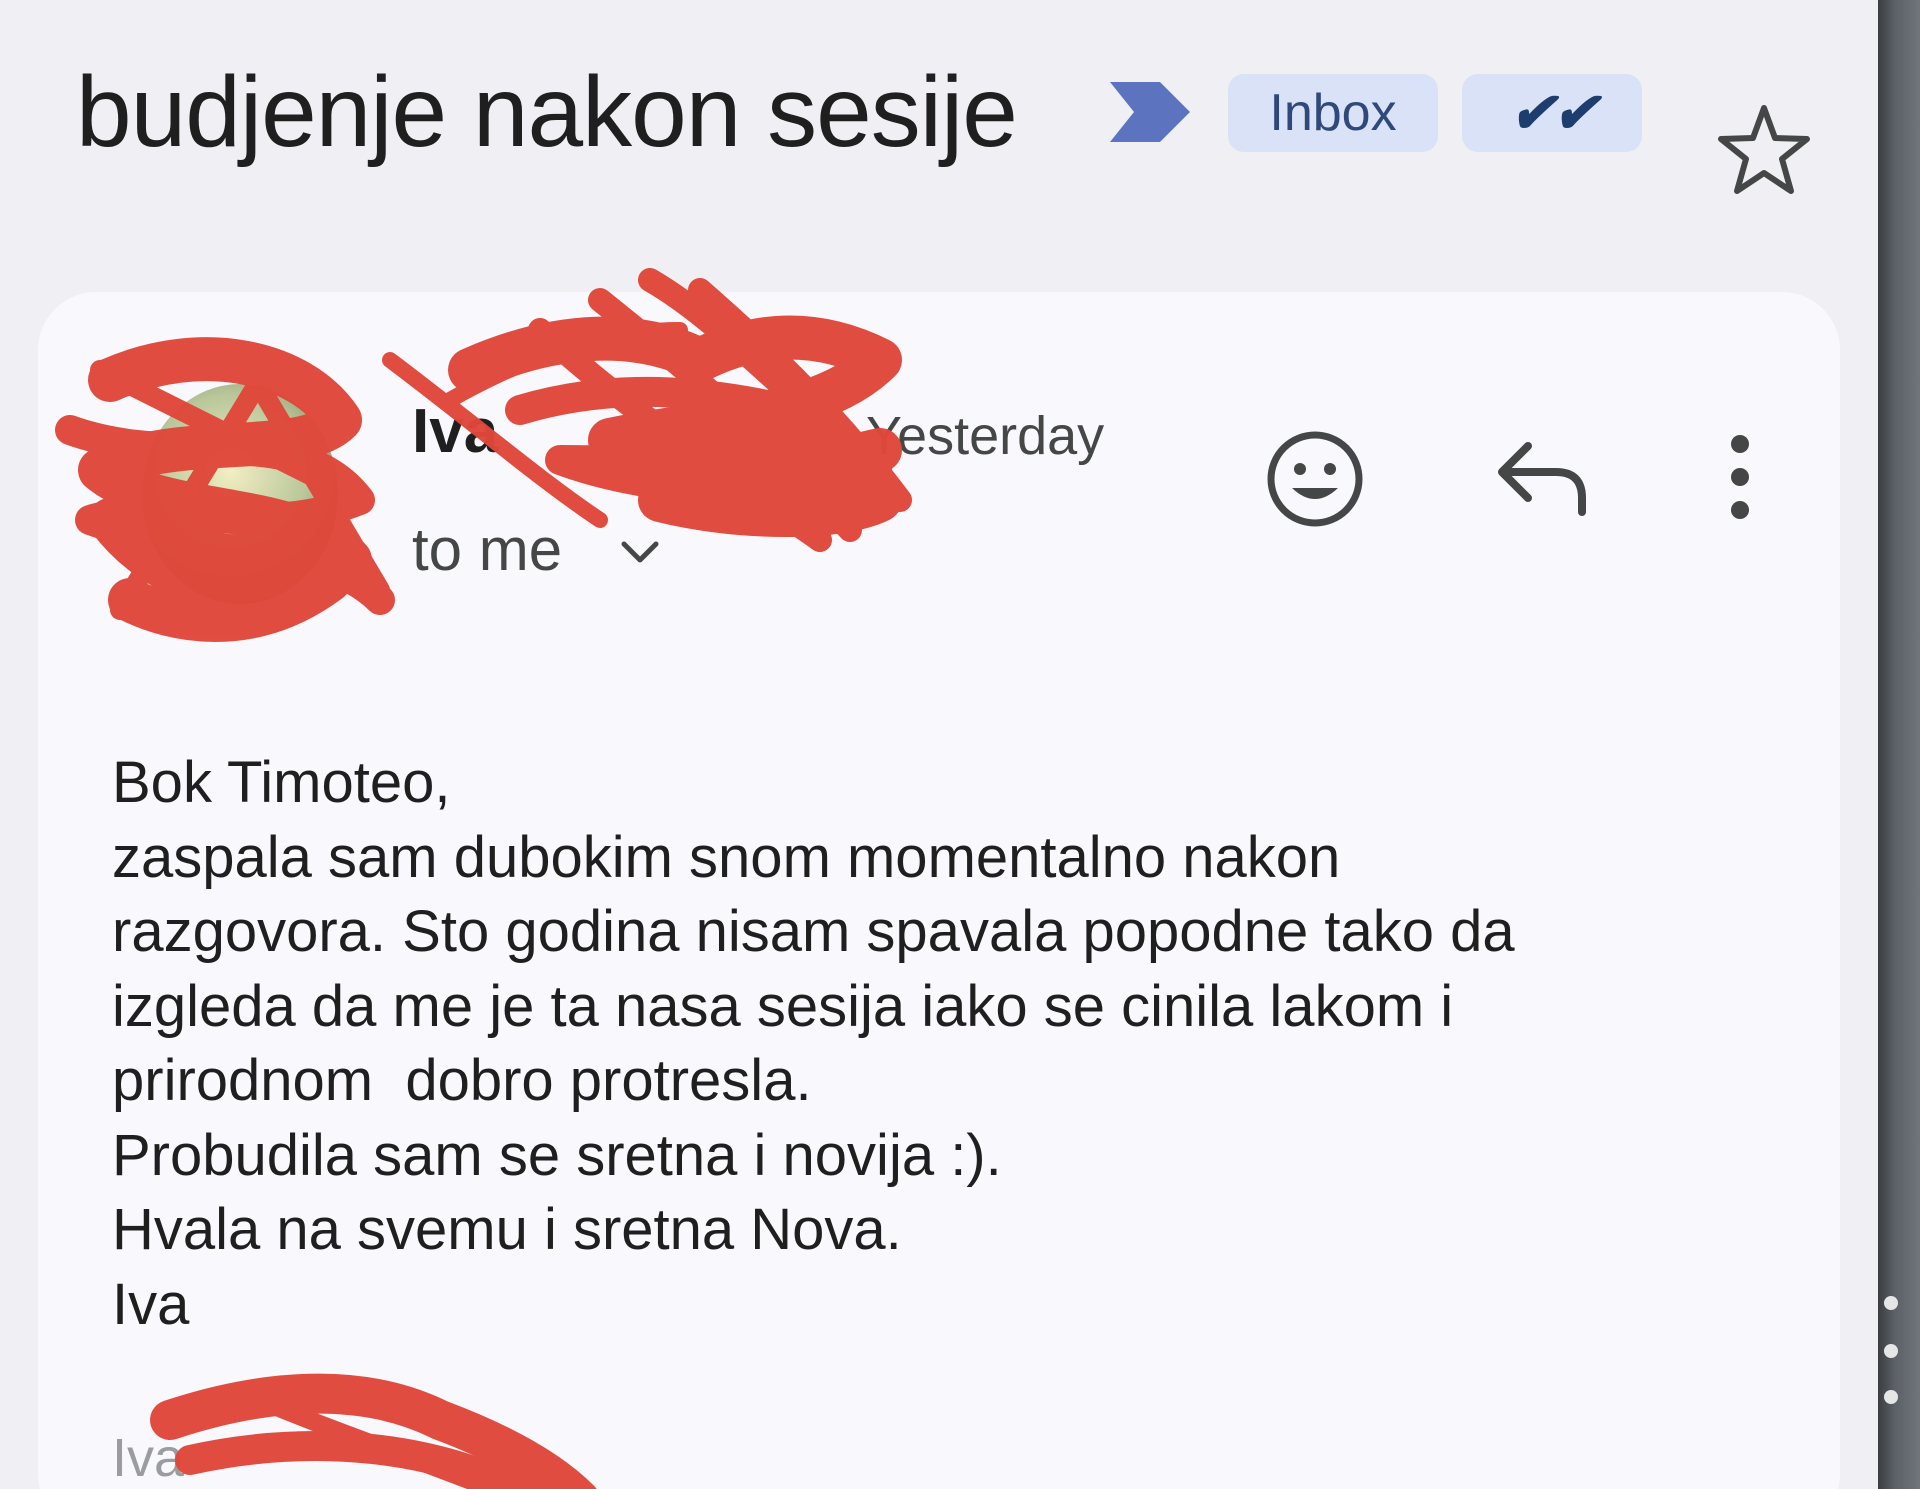 This screenshot has height=1489, width=1920. I want to click on chevron-down-icon, so click(640, 552).